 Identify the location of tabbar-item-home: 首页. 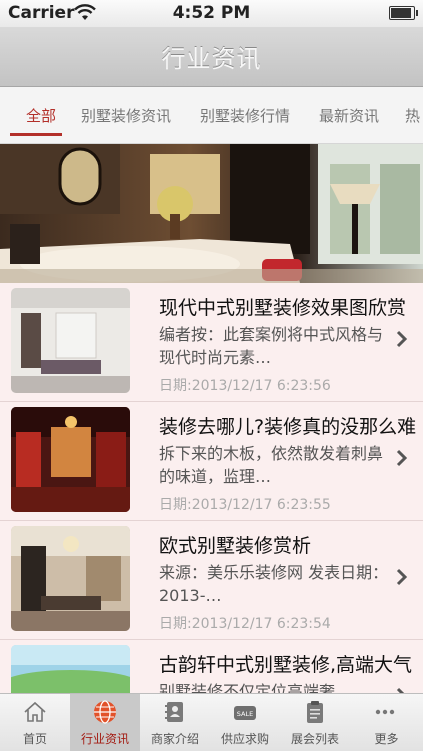
(35, 722).